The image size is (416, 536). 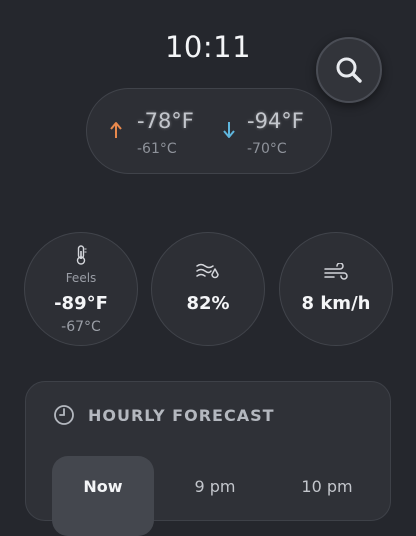 I want to click on wind-icon, so click(x=336, y=271).